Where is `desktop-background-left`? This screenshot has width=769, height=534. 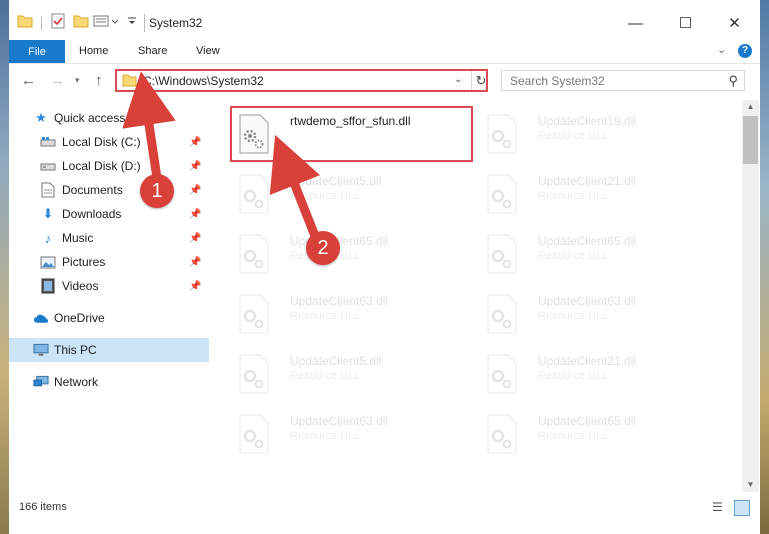
desktop-background-left is located at coordinates (4, 267).